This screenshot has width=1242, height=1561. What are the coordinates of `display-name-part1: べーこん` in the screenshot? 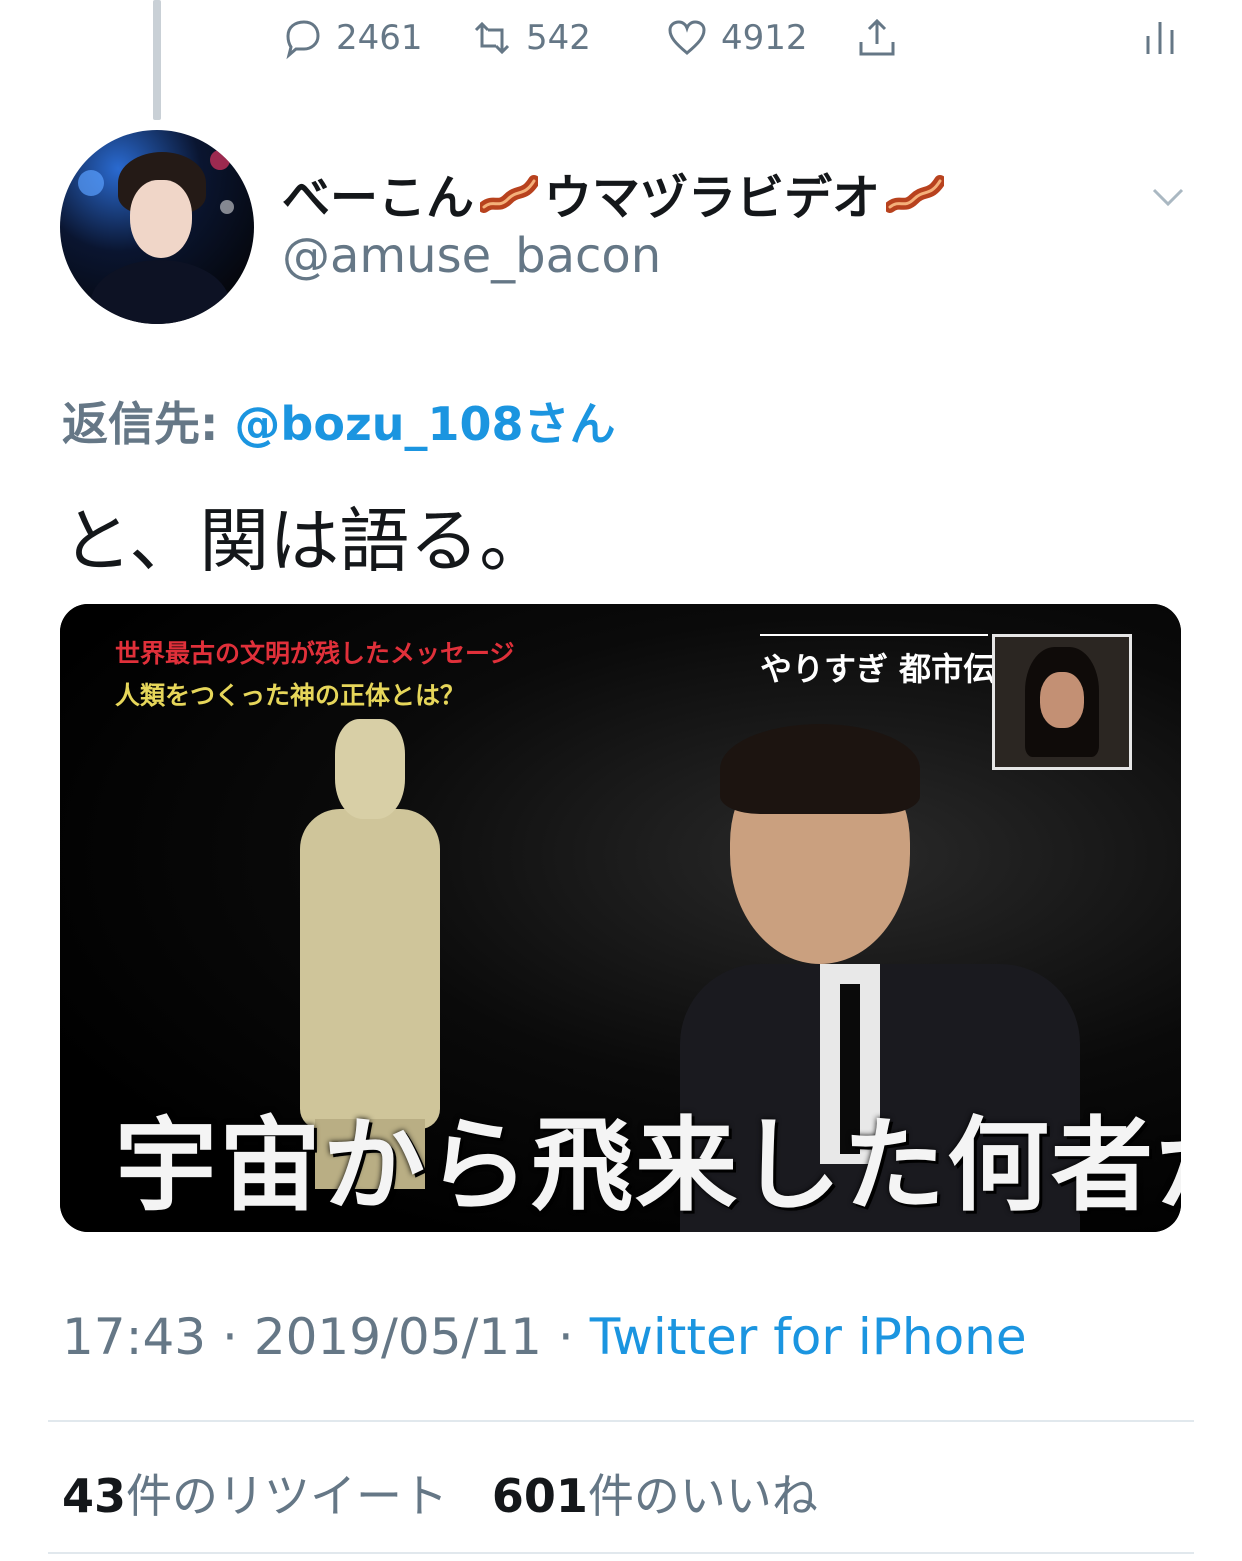 It's located at (378, 198).